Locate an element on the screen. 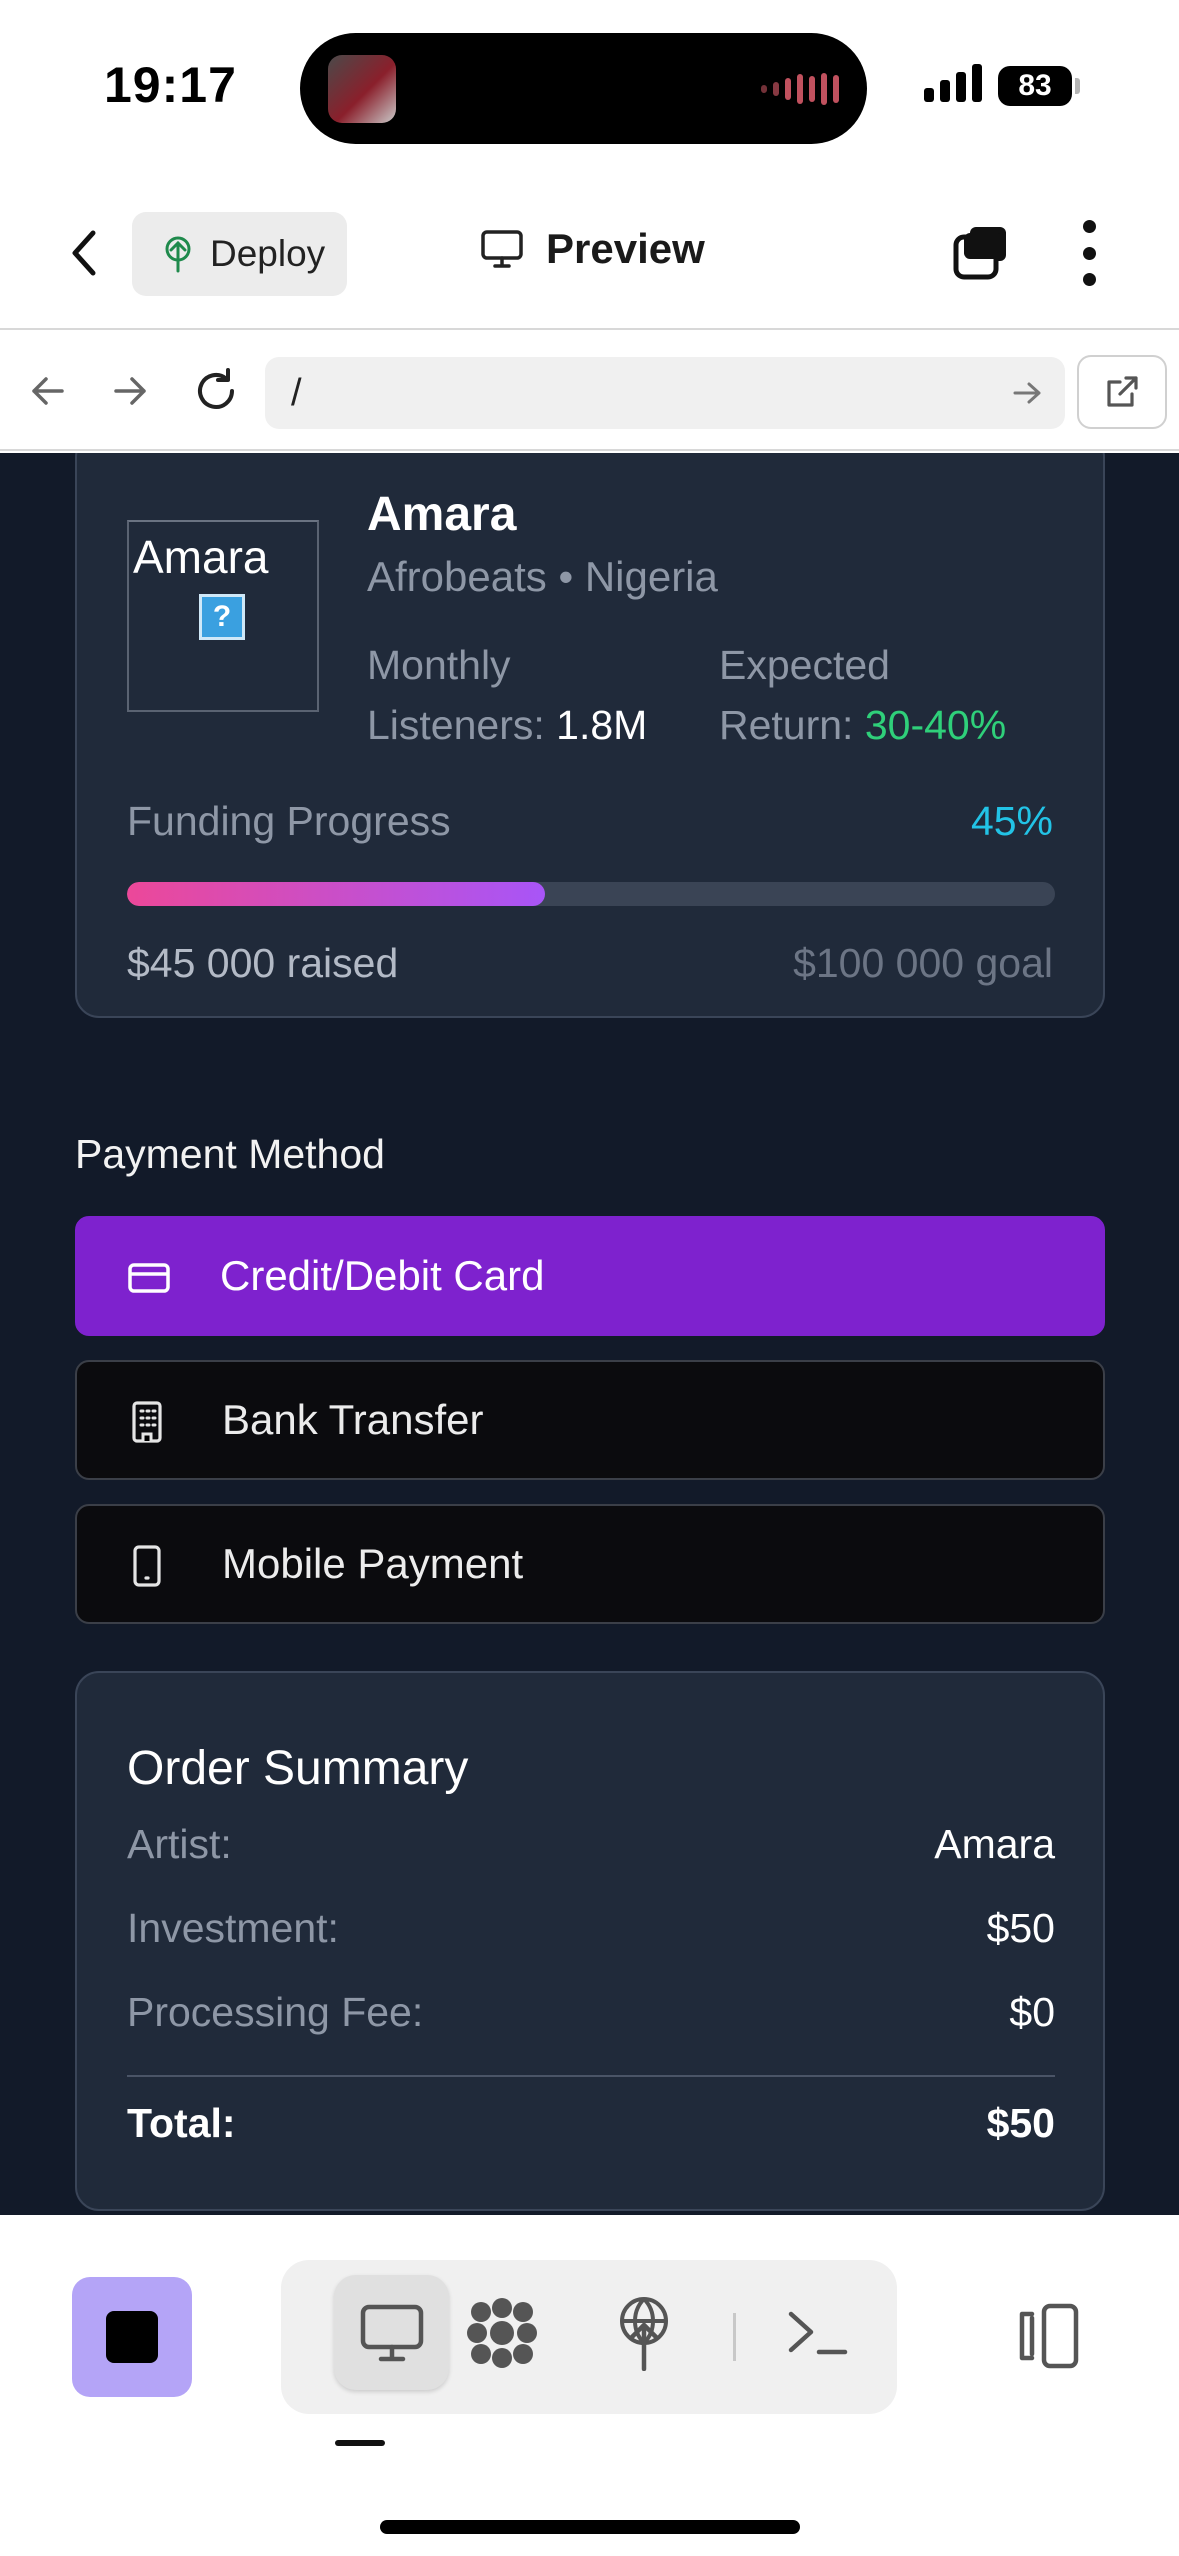  broken-image-icon: ? is located at coordinates (222, 617).